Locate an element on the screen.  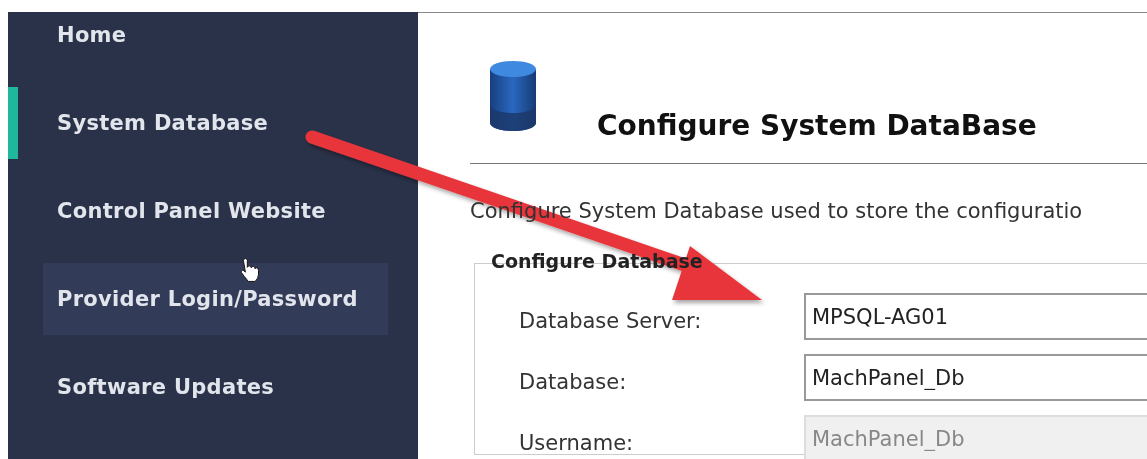
database-icon is located at coordinates (513, 96).